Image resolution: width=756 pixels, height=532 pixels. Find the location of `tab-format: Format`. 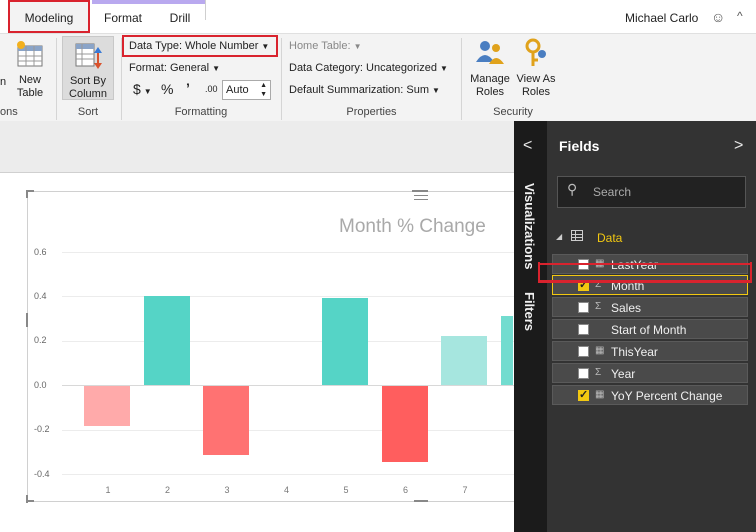

tab-format: Format is located at coordinates (123, 16).